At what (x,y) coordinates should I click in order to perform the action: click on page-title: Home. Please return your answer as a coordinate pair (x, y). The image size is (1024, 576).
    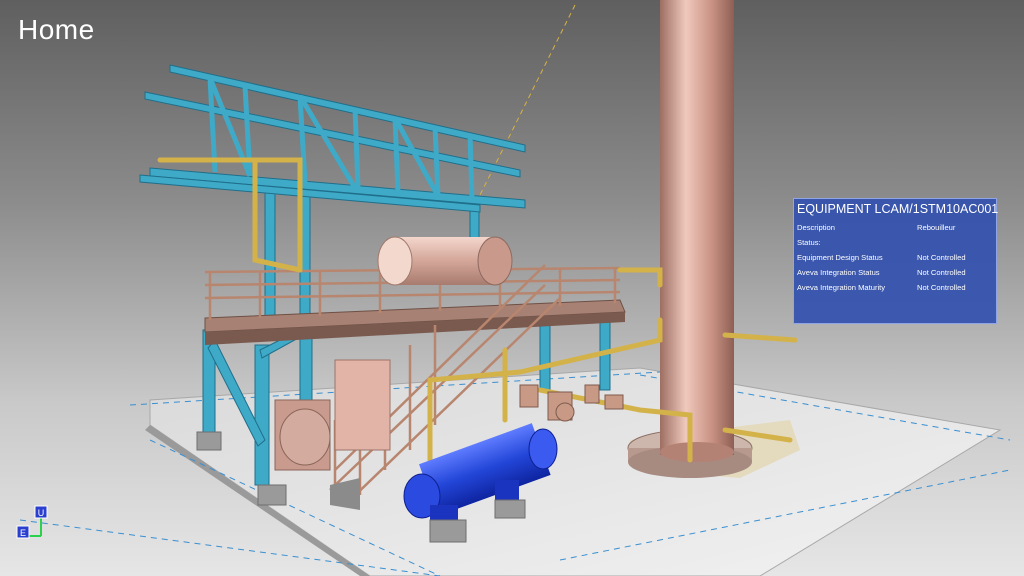
    Looking at the image, I should click on (56, 29).